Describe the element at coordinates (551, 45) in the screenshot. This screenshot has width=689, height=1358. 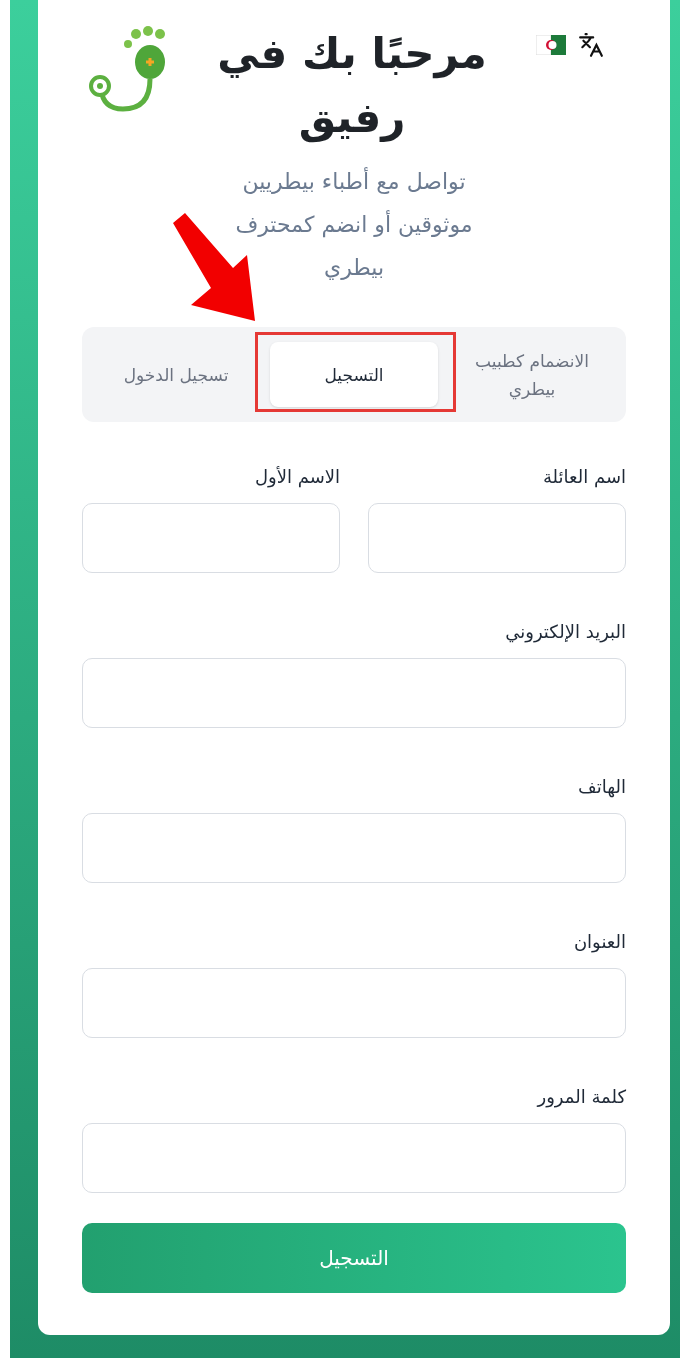
I see `algeria-flag-icon` at that location.